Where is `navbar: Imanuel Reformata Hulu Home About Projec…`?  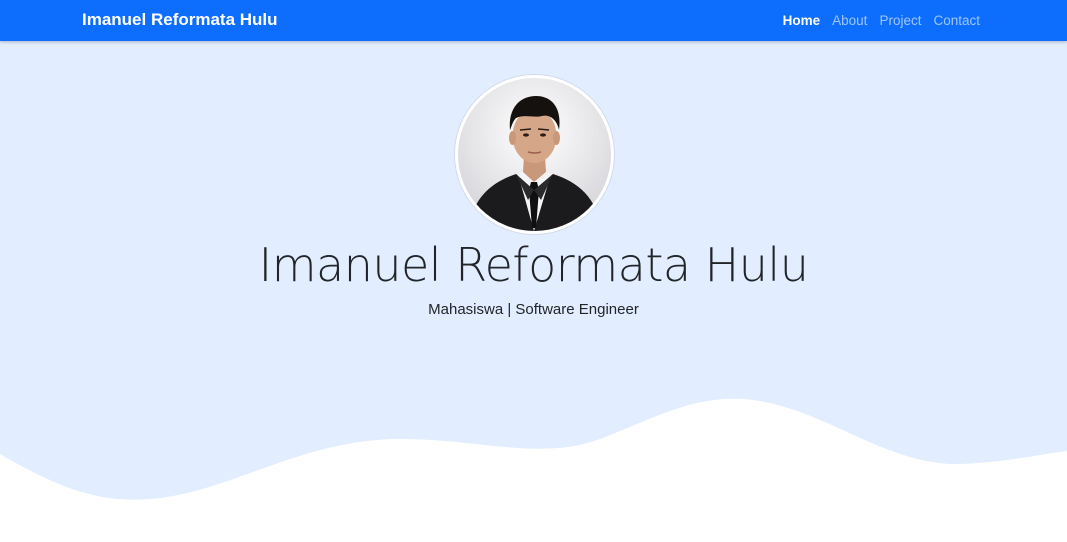
navbar: Imanuel Reformata Hulu Home About Projec… is located at coordinates (533, 20).